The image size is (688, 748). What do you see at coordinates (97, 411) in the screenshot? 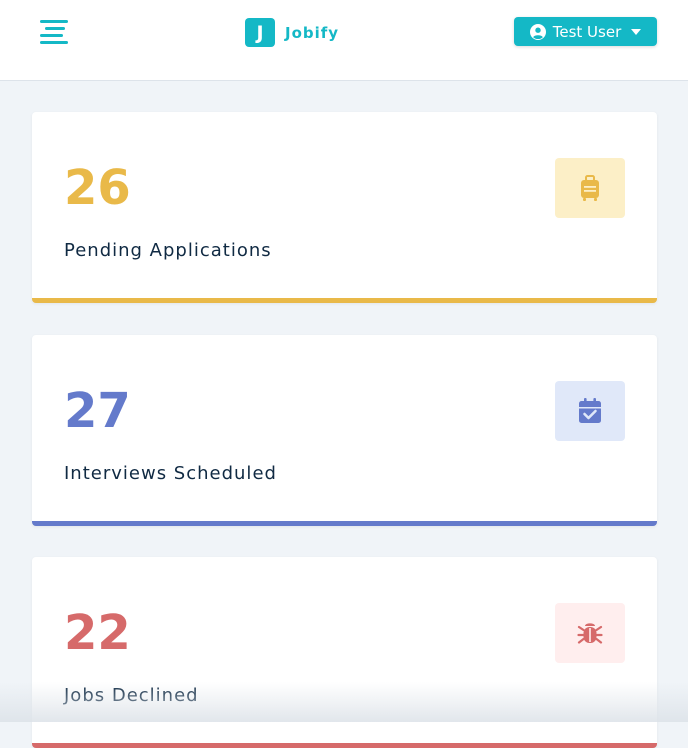
I see `stat-count: 27` at bounding box center [97, 411].